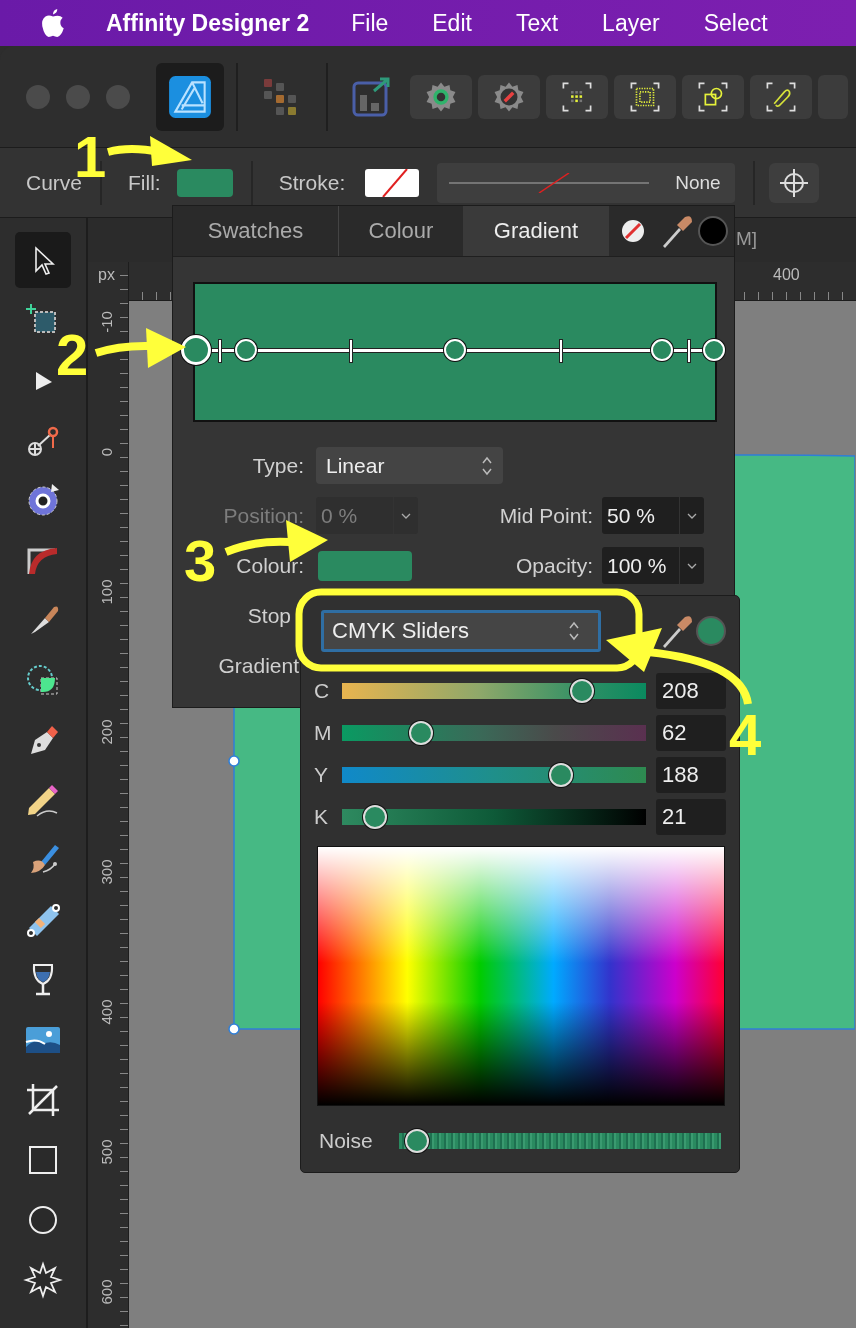  What do you see at coordinates (107, 1292) in the screenshot?
I see `ruler-label: 600` at bounding box center [107, 1292].